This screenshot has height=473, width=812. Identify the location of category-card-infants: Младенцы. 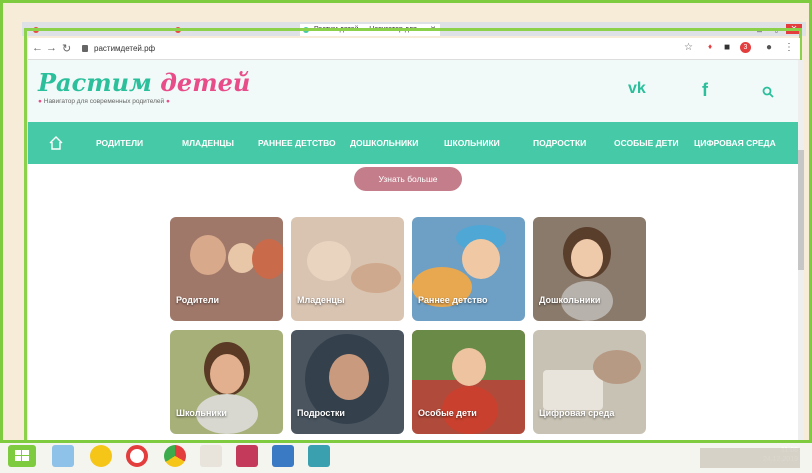
(347, 269).